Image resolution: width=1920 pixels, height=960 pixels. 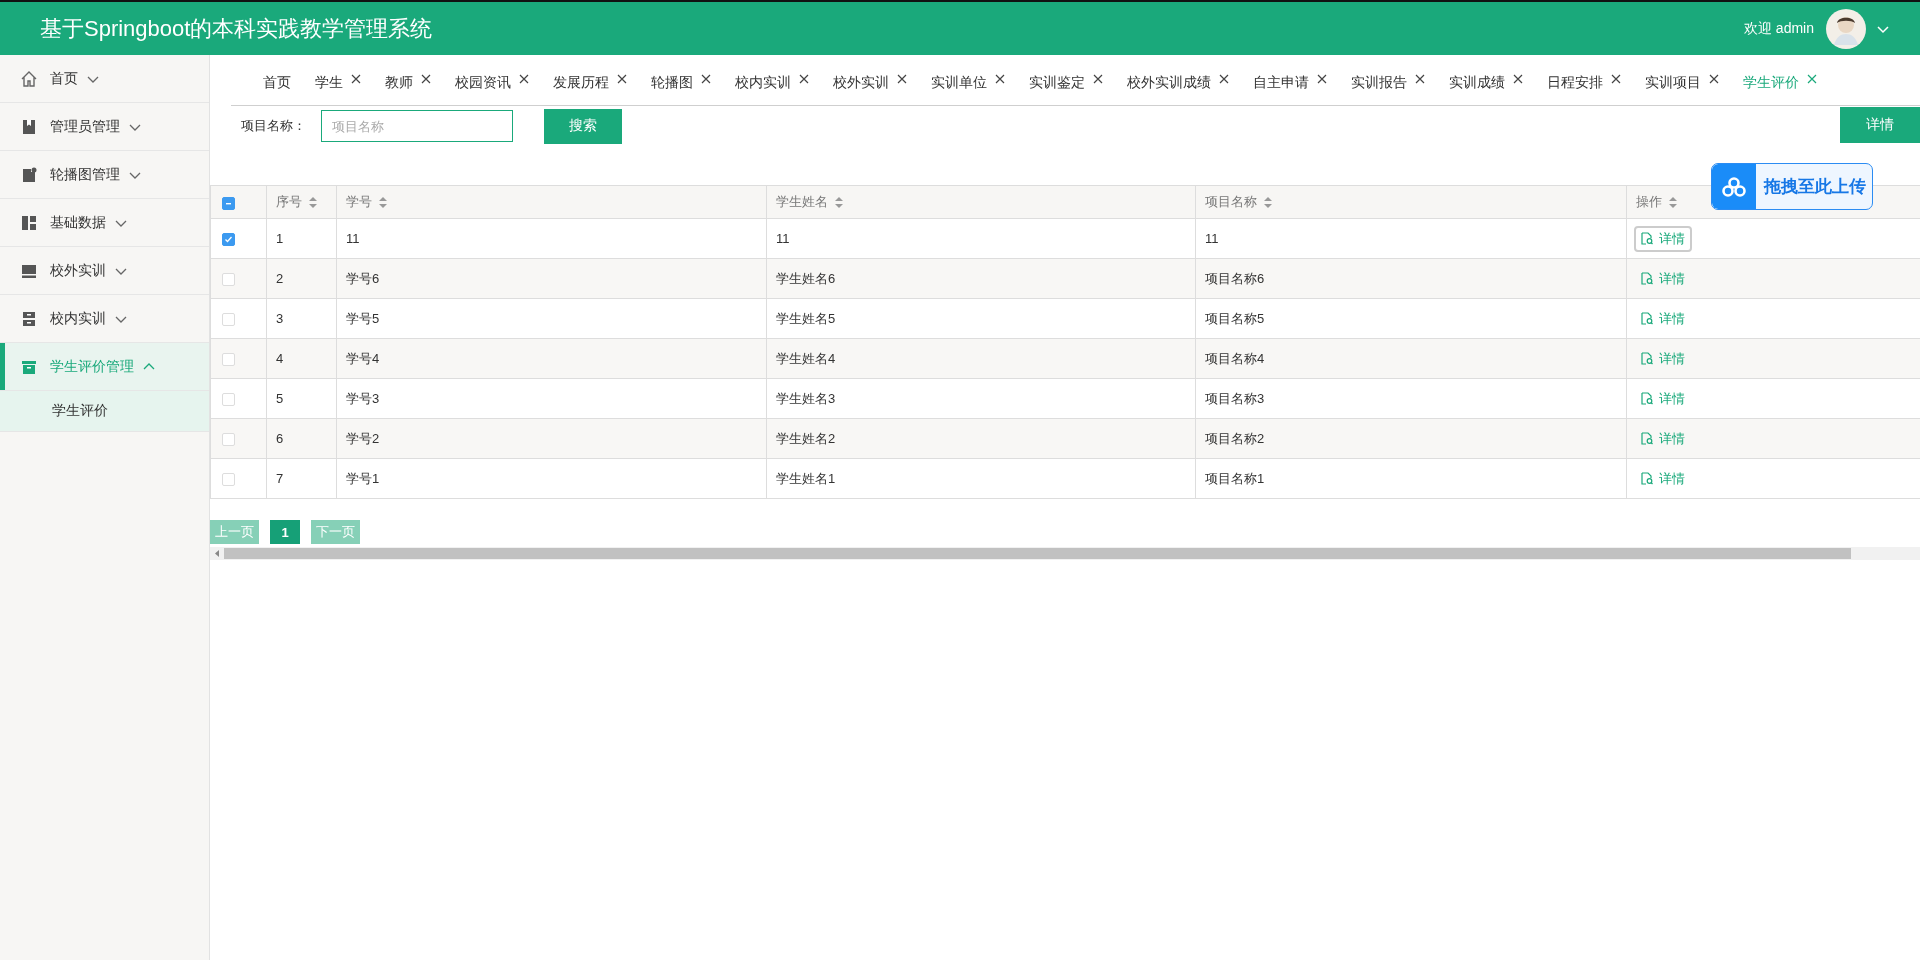 I want to click on tab: 实训报告, so click(x=1388, y=83).